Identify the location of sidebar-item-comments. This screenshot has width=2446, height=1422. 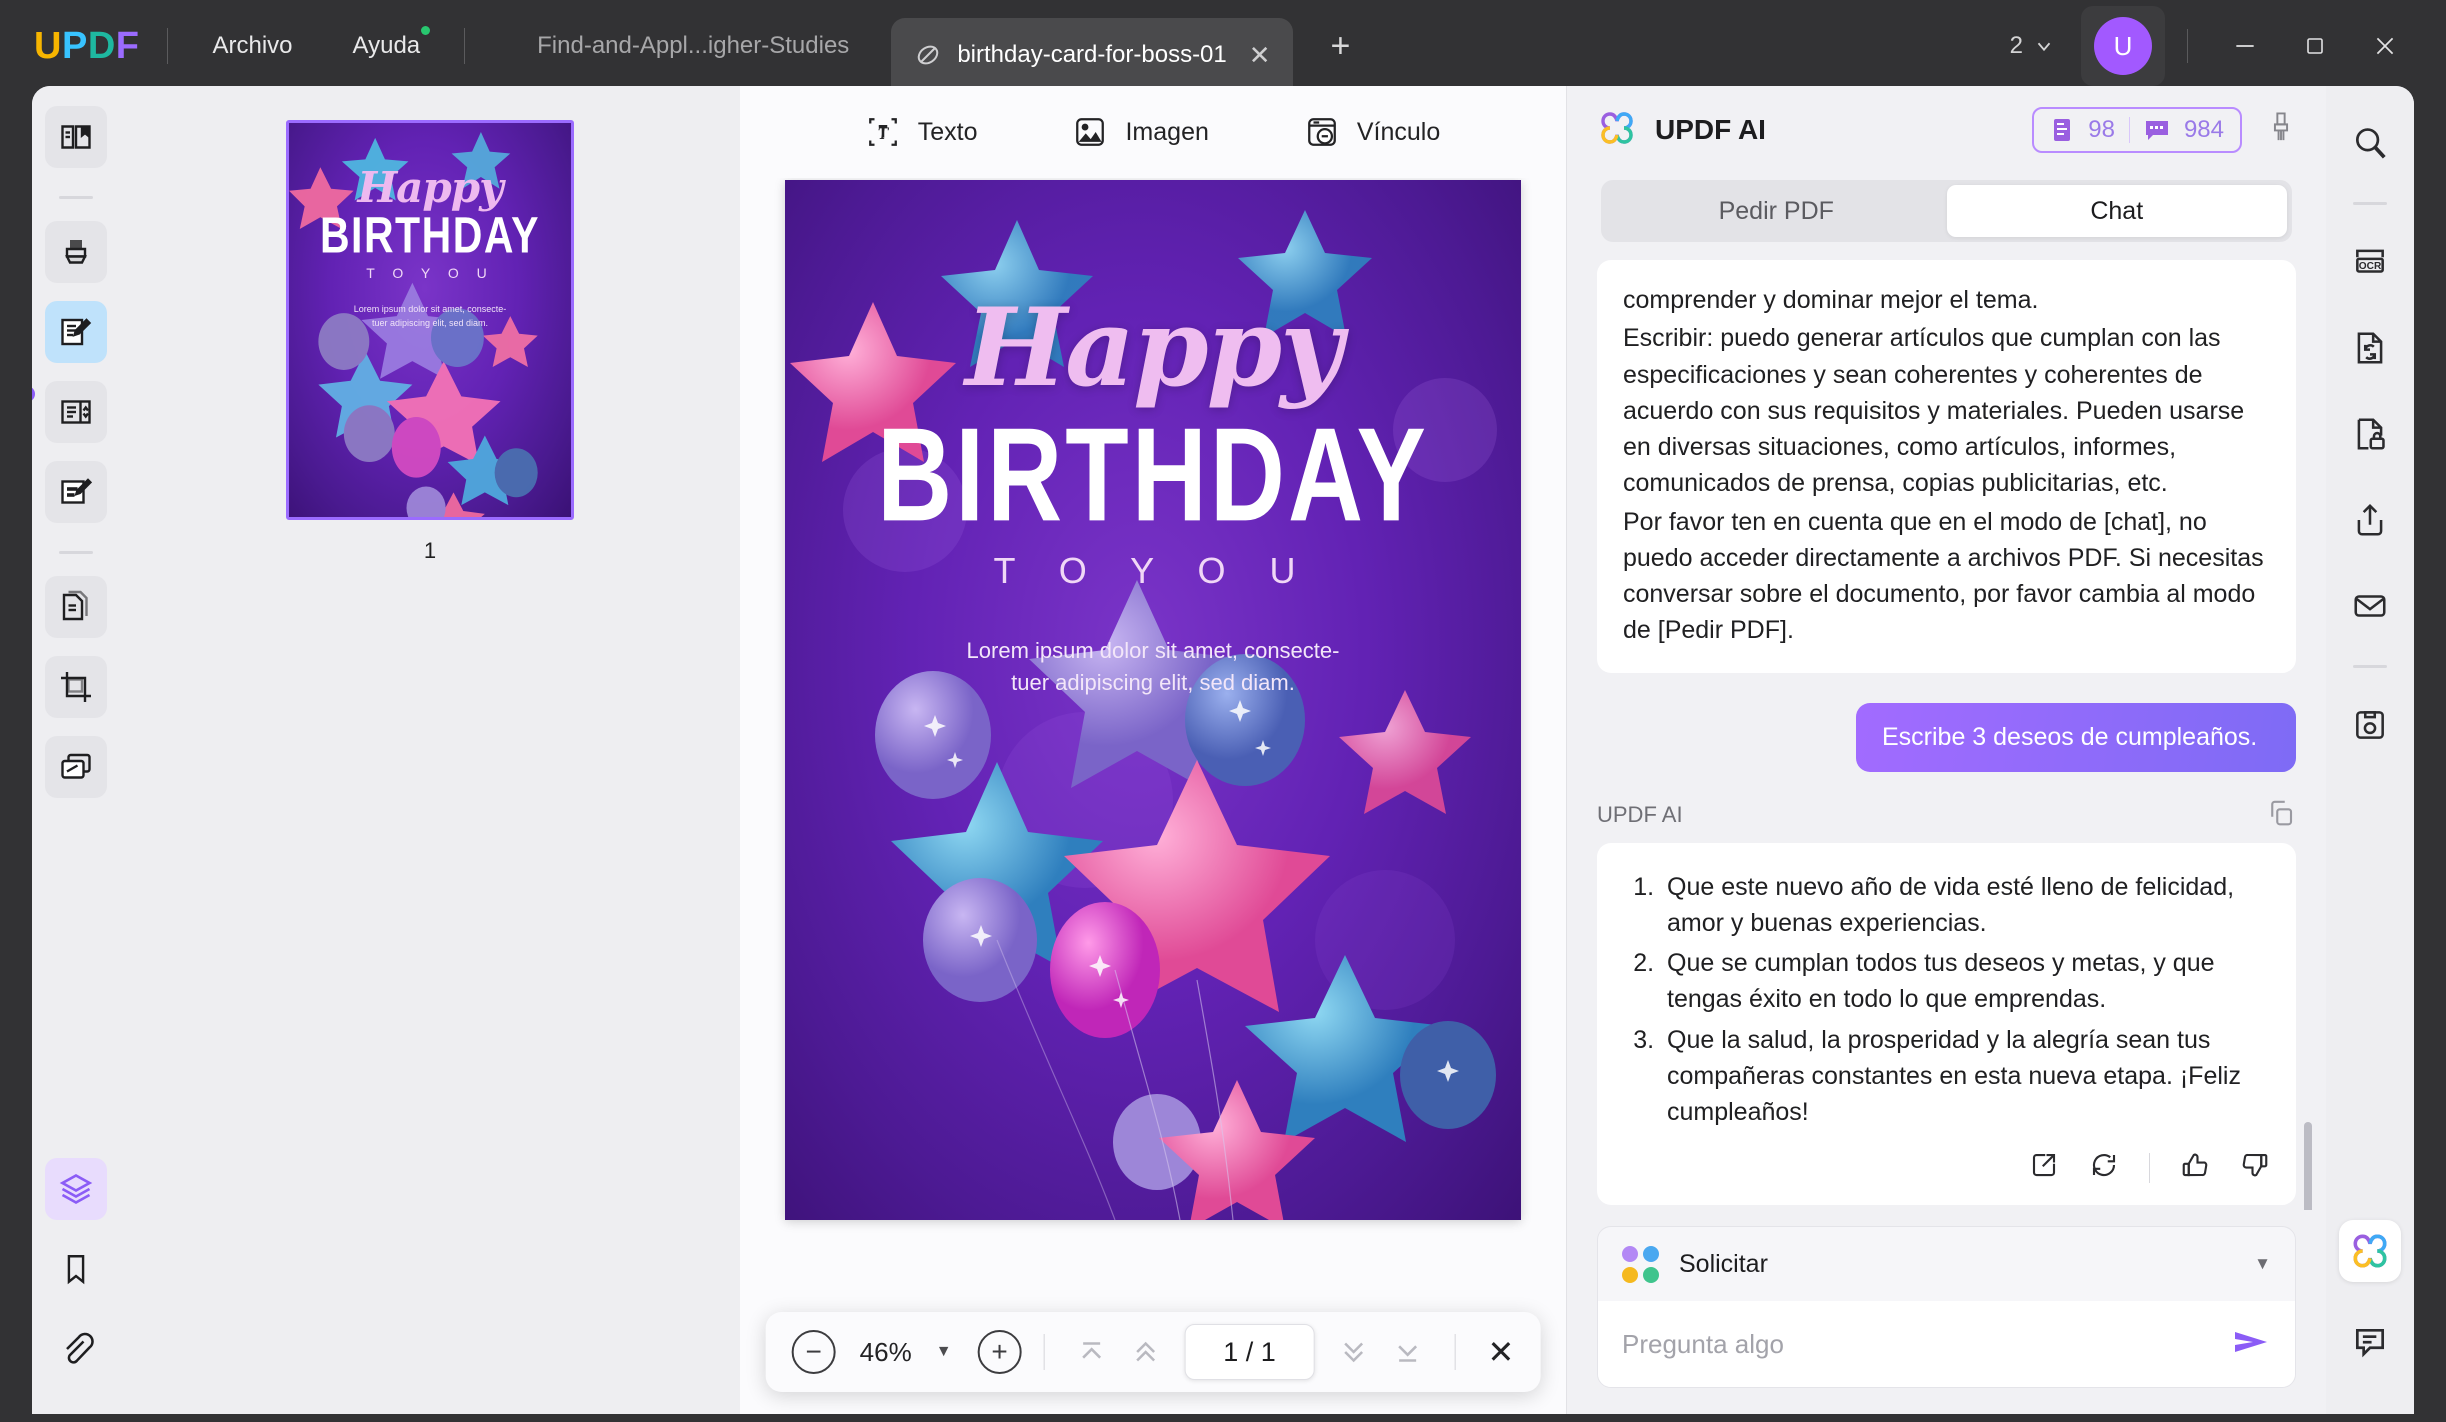
(2370, 1343).